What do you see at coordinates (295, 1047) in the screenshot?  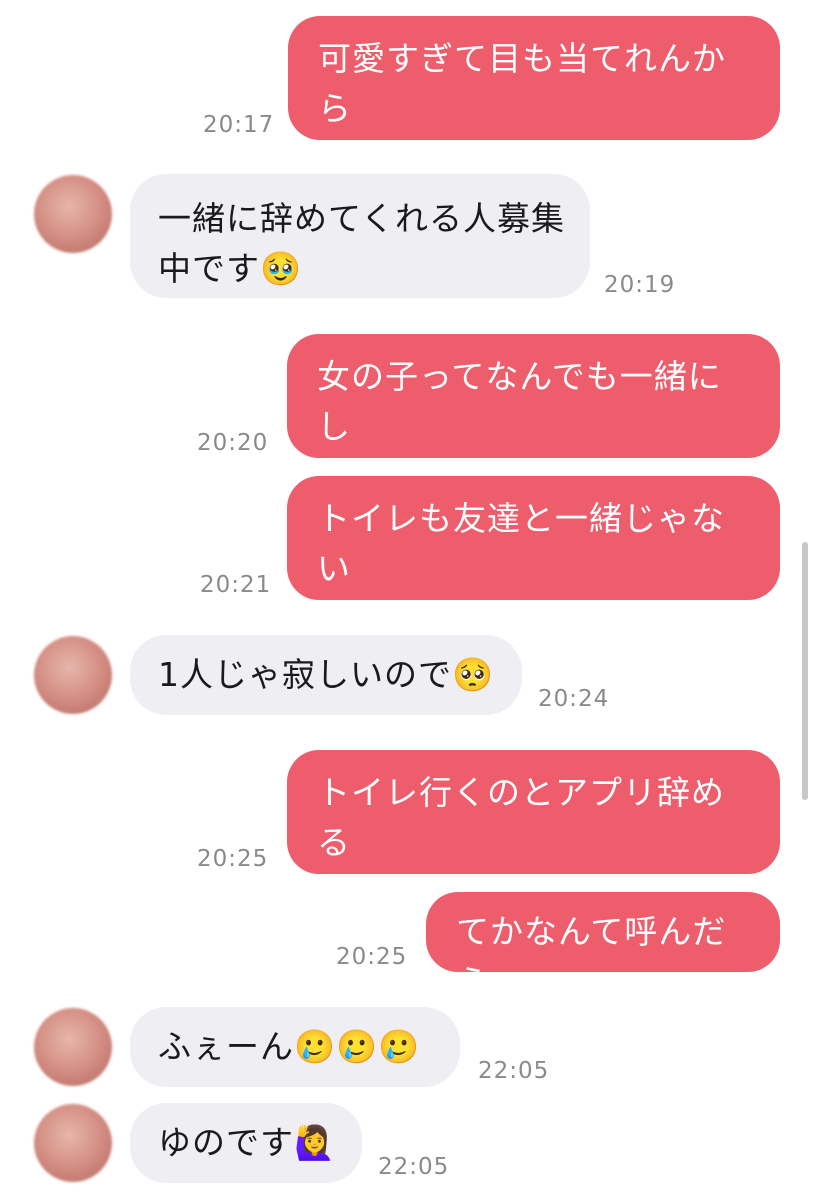 I see `received-message-bubble: ふぇーん🥲🥲🥲` at bounding box center [295, 1047].